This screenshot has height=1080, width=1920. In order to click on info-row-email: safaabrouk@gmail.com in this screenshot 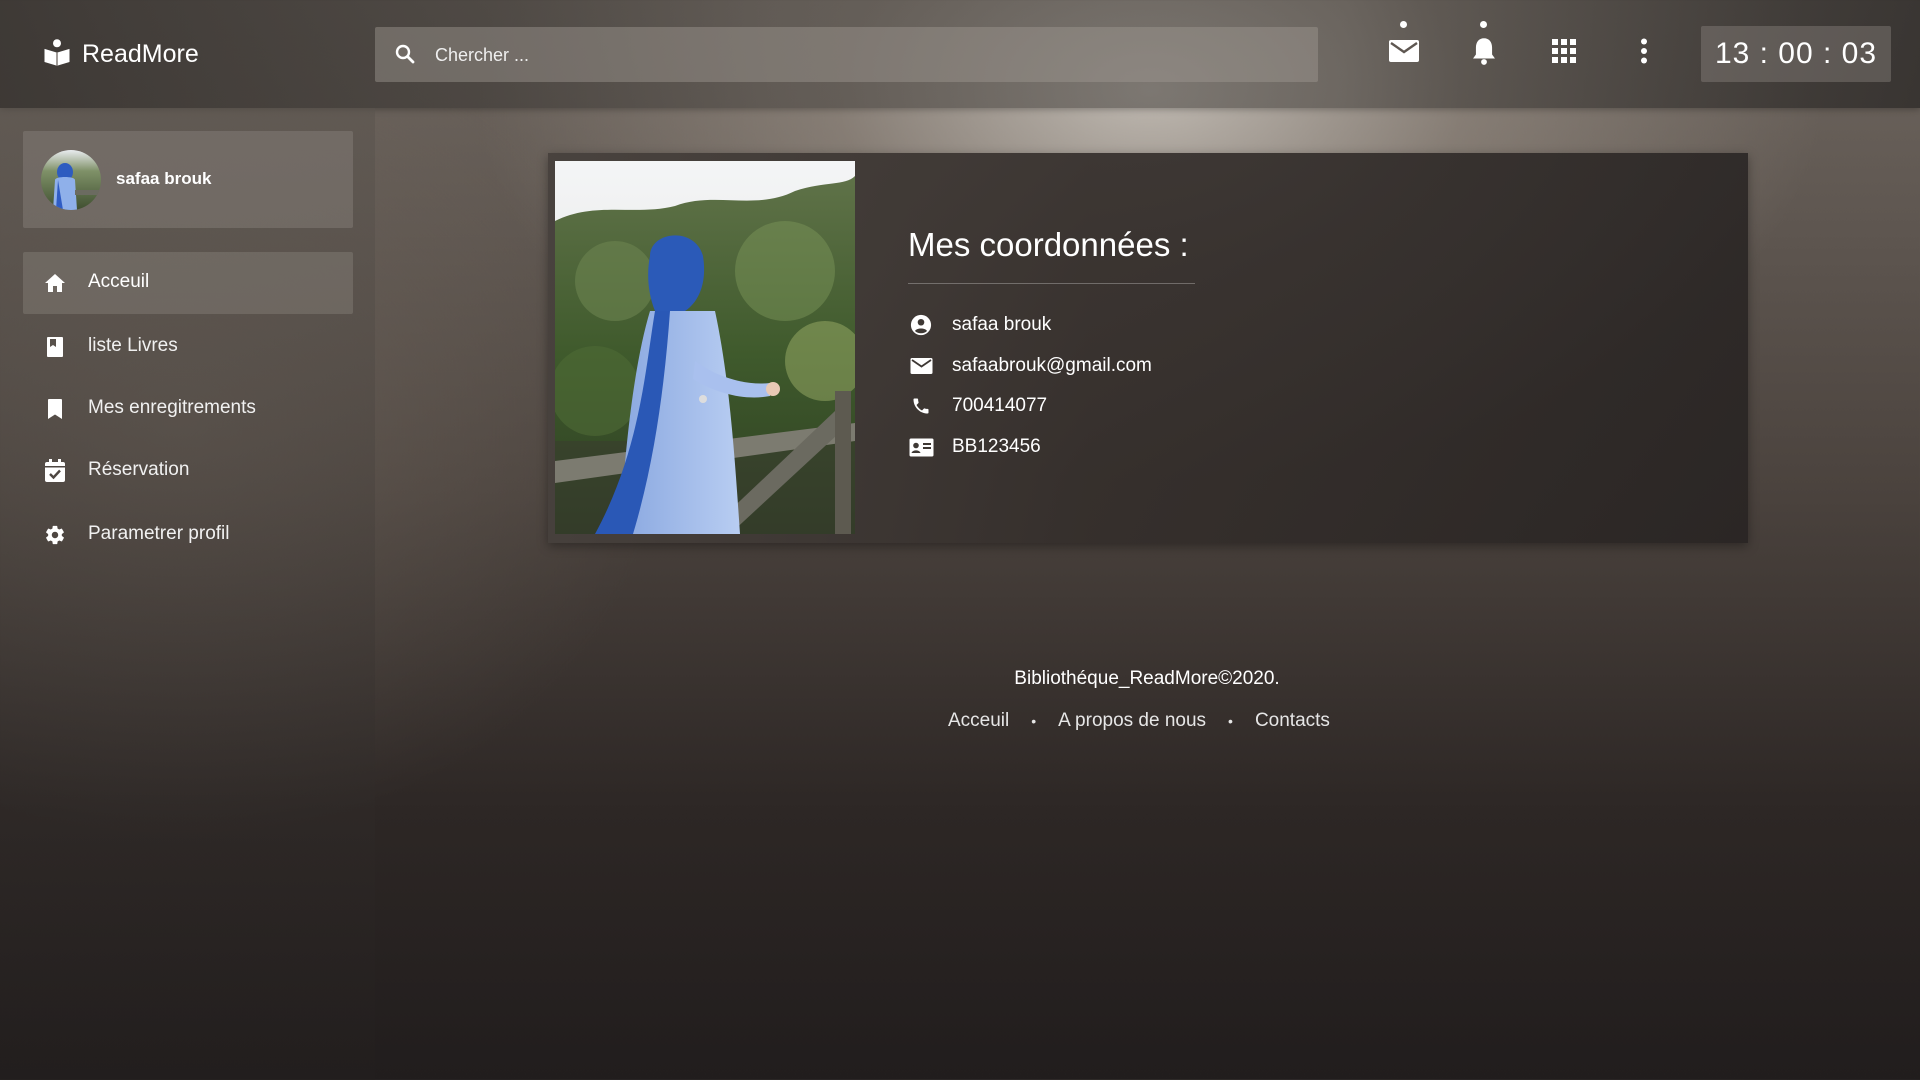, I will do `click(1030, 366)`.